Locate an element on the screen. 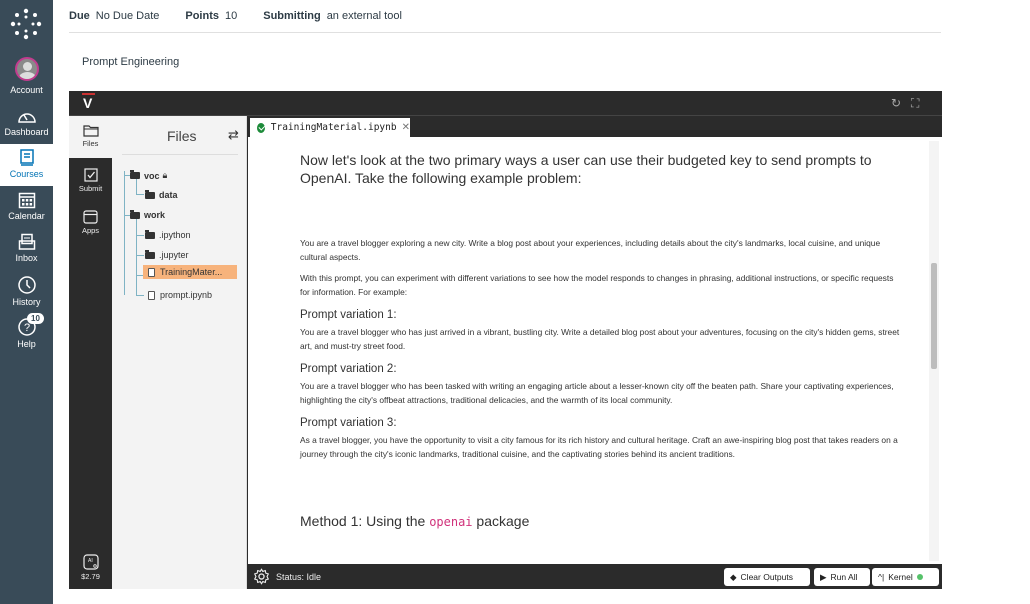 The height and width of the screenshot is (604, 1030). settings-gear-icon is located at coordinates (261, 576).